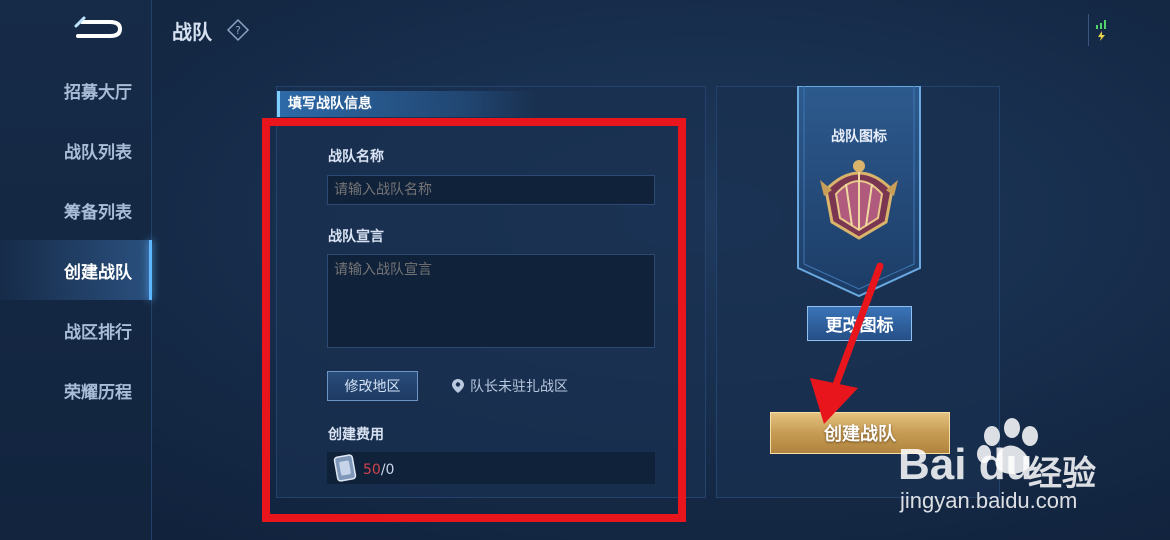 The height and width of the screenshot is (540, 1170). I want to click on help-icon: ?, so click(238, 30).